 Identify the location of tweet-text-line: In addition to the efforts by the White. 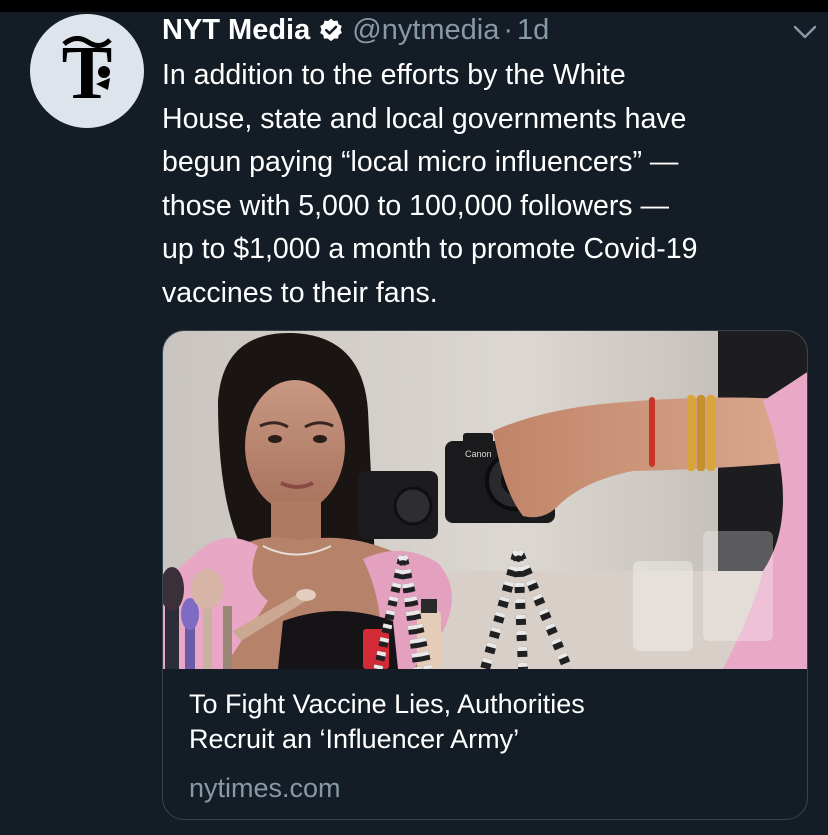
(394, 75).